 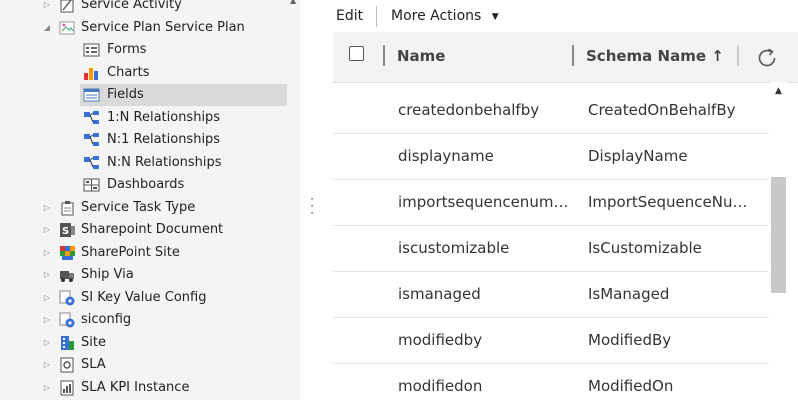 I want to click on table-row: displayname DisplayName, so click(x=551, y=156).